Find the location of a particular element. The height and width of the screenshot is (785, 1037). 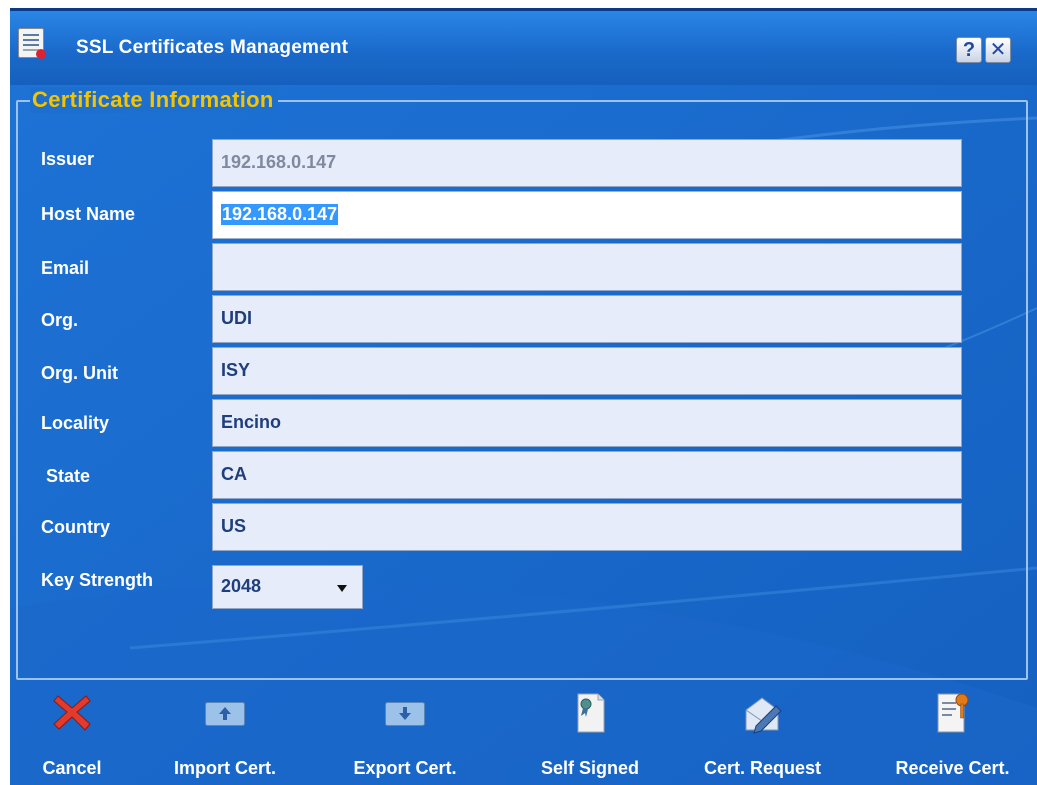

export-tray-icon is located at coordinates (405, 716).